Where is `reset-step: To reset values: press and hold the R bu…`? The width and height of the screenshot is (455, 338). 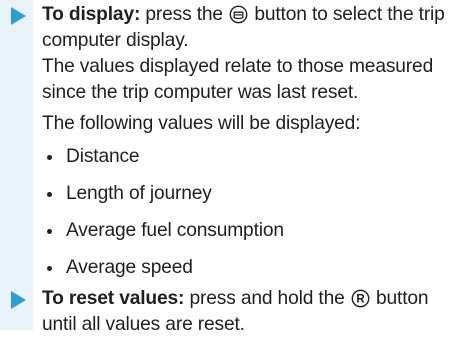 reset-step: To reset values: press and hold the R bu… is located at coordinates (230, 312).